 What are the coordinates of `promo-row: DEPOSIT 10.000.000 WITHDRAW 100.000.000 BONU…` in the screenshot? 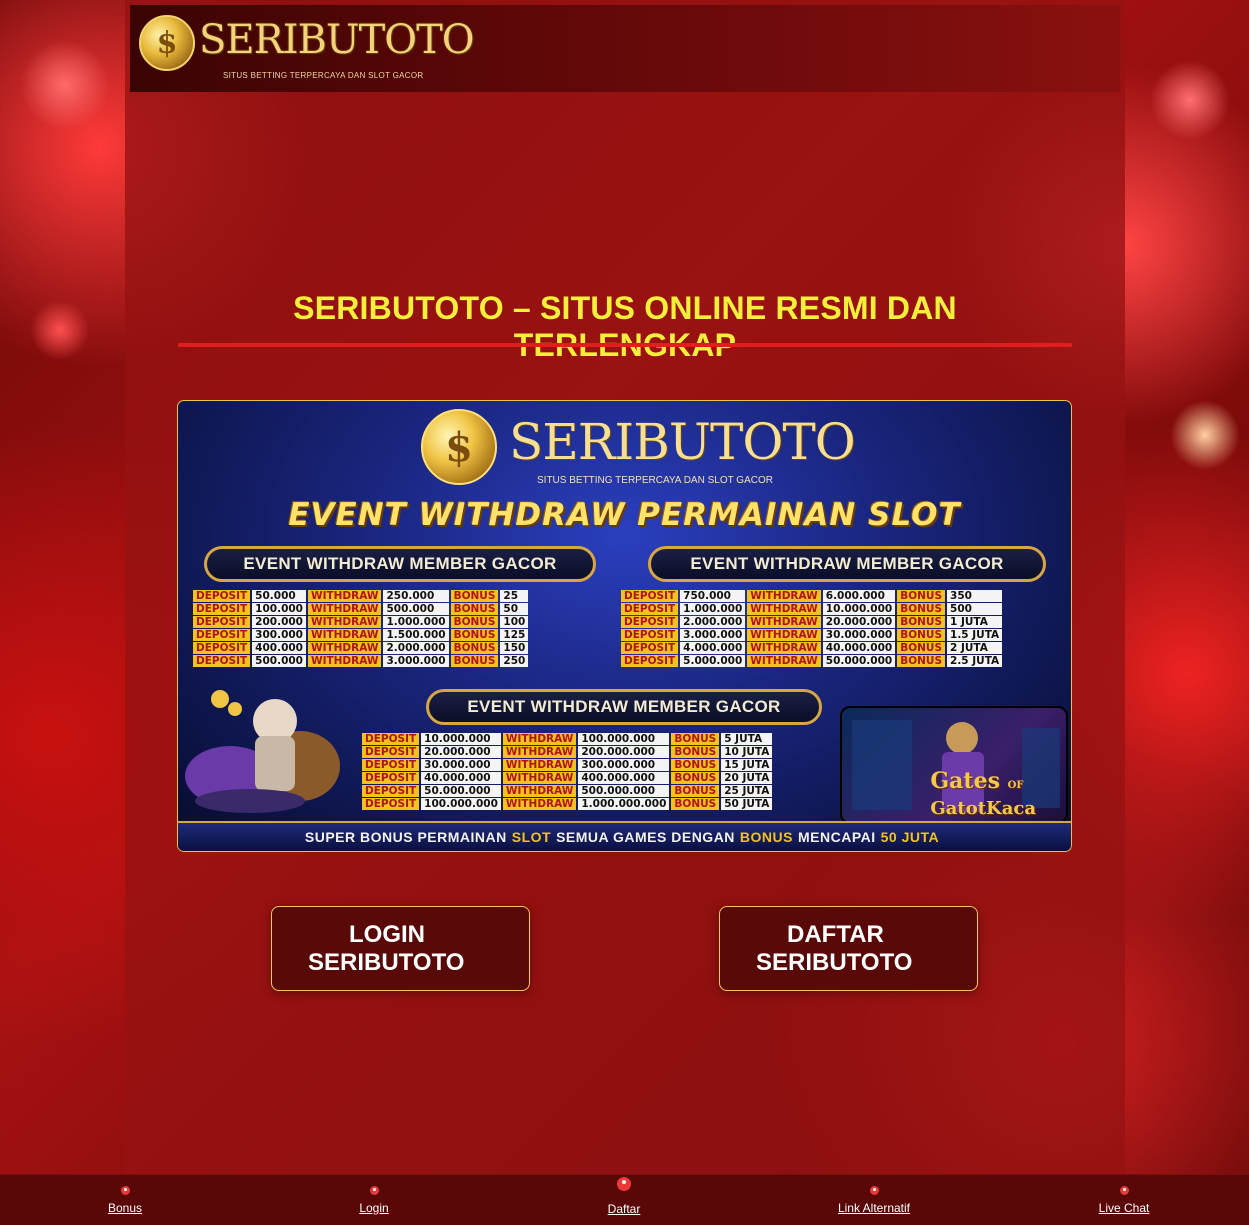 It's located at (567, 739).